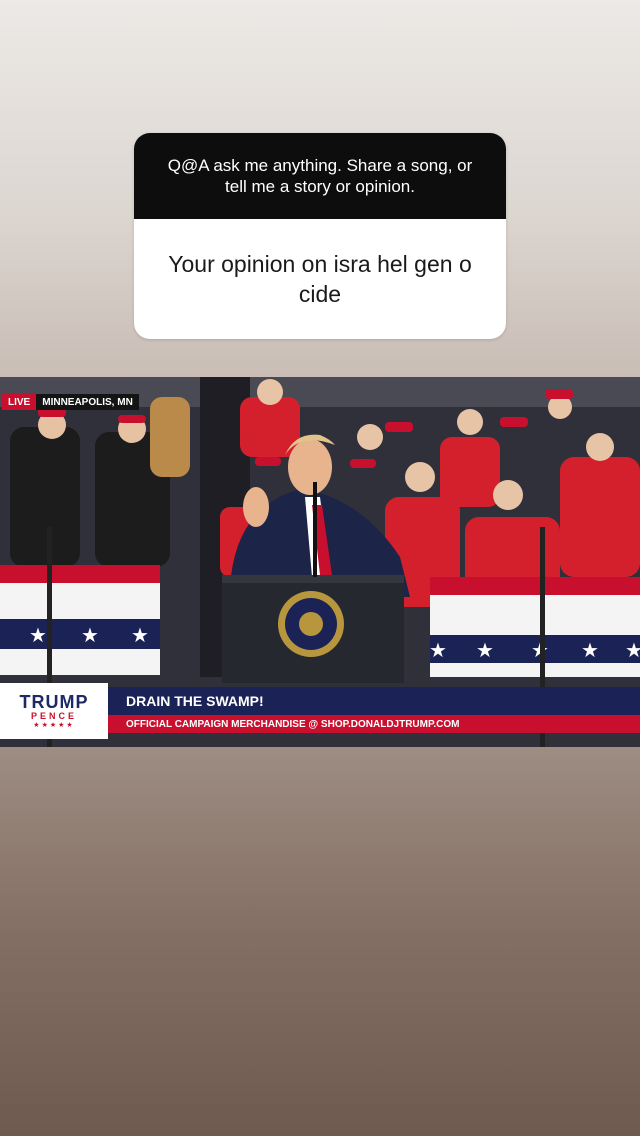 The height and width of the screenshot is (1136, 640). What do you see at coordinates (19, 402) in the screenshot?
I see `live-label: LIVE` at bounding box center [19, 402].